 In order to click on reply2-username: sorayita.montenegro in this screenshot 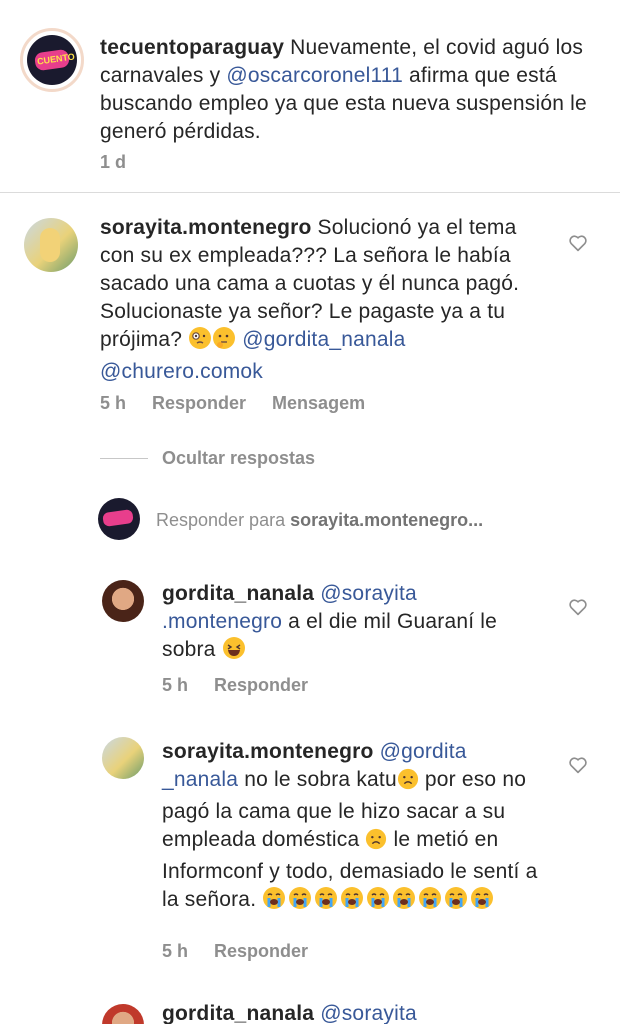, I will do `click(268, 751)`.